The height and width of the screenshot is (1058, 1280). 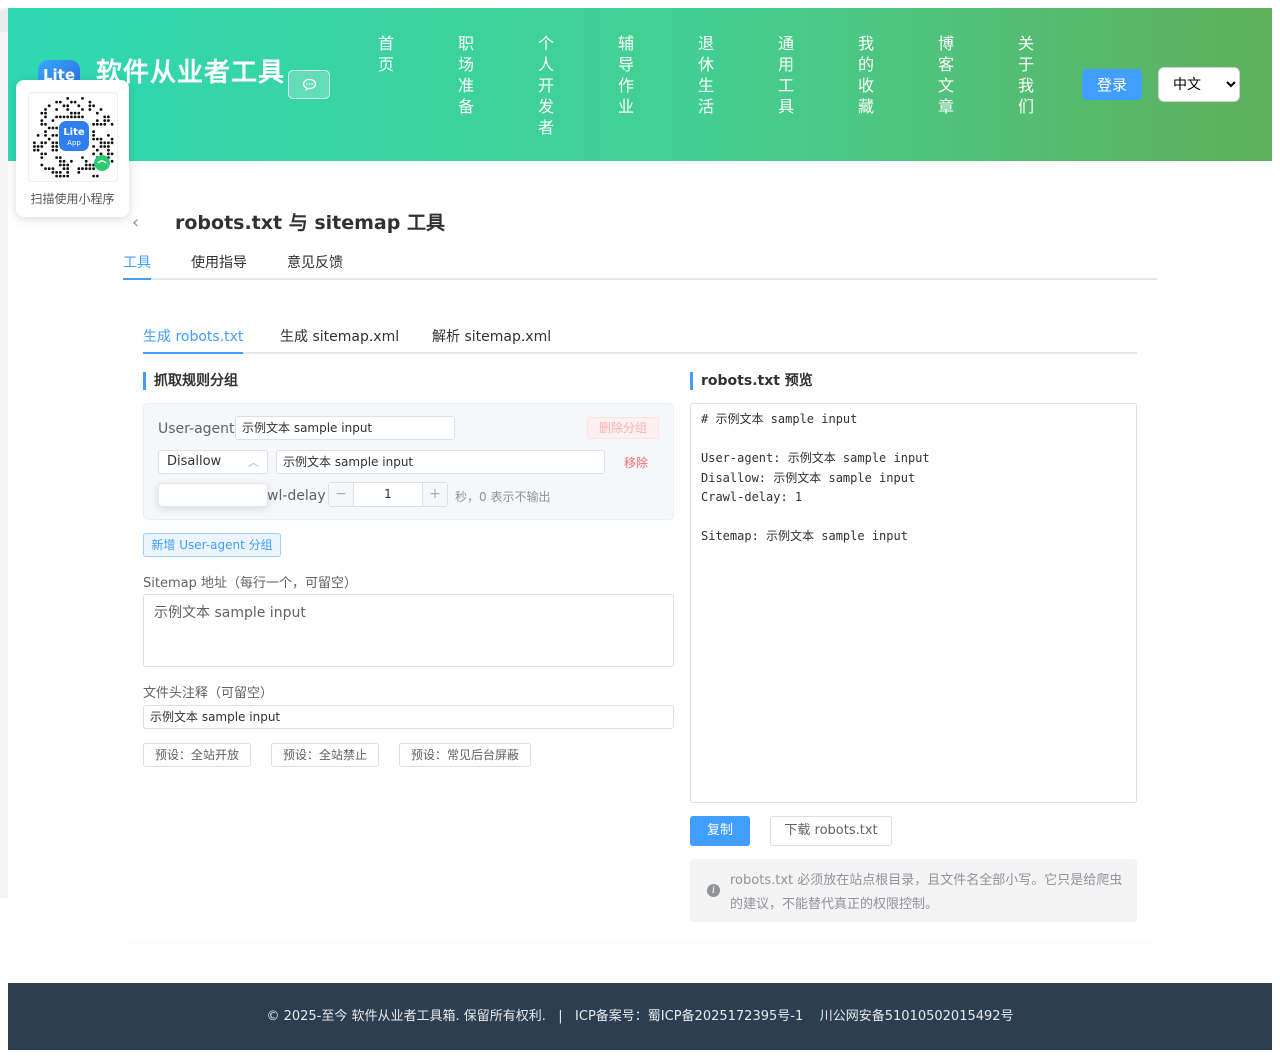 What do you see at coordinates (465, 755) in the screenshot?
I see `preset-block-admin-button: 预设：常见后台屏蔽` at bounding box center [465, 755].